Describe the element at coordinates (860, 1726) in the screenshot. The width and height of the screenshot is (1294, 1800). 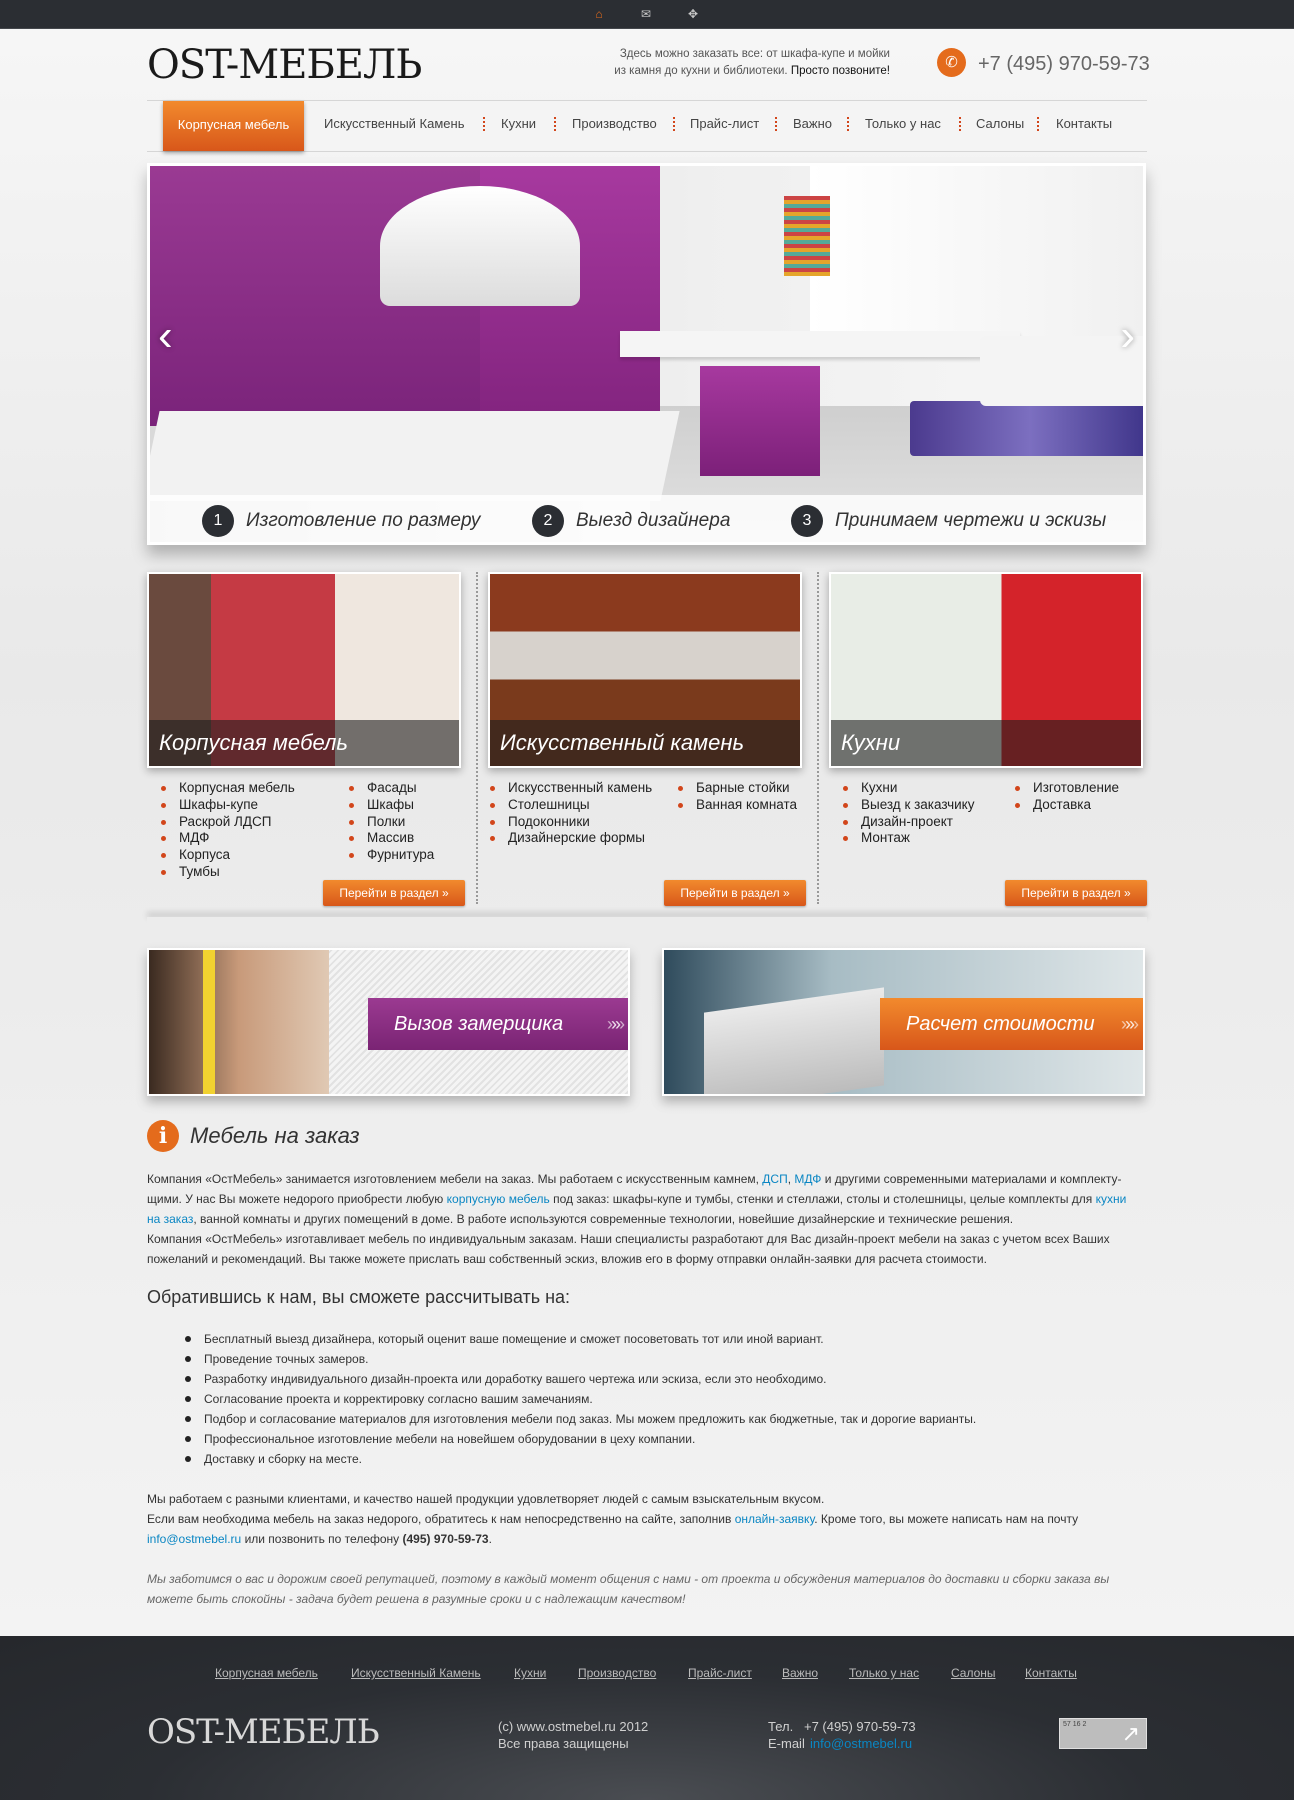
I see `tel-value: +7 (495) 970-59-73` at that location.